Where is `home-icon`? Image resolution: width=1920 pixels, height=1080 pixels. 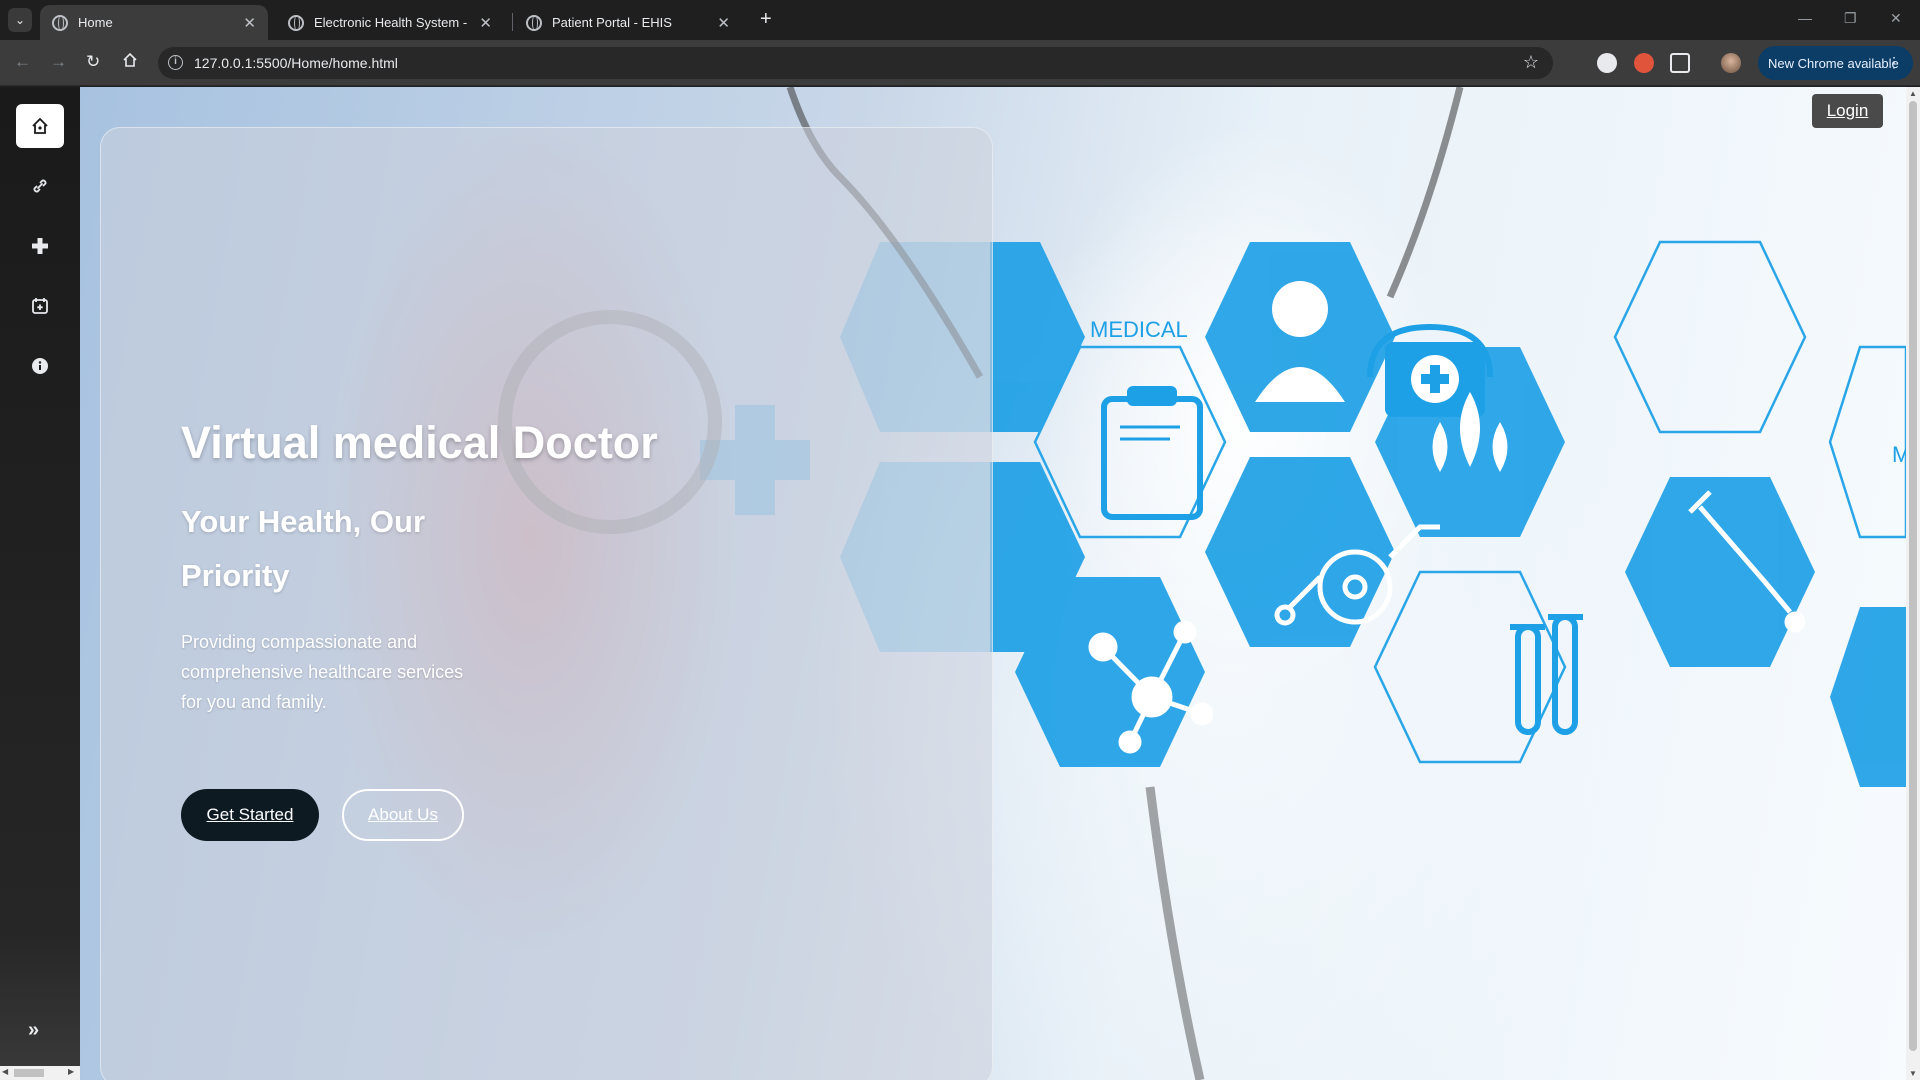
home-icon is located at coordinates (40, 125).